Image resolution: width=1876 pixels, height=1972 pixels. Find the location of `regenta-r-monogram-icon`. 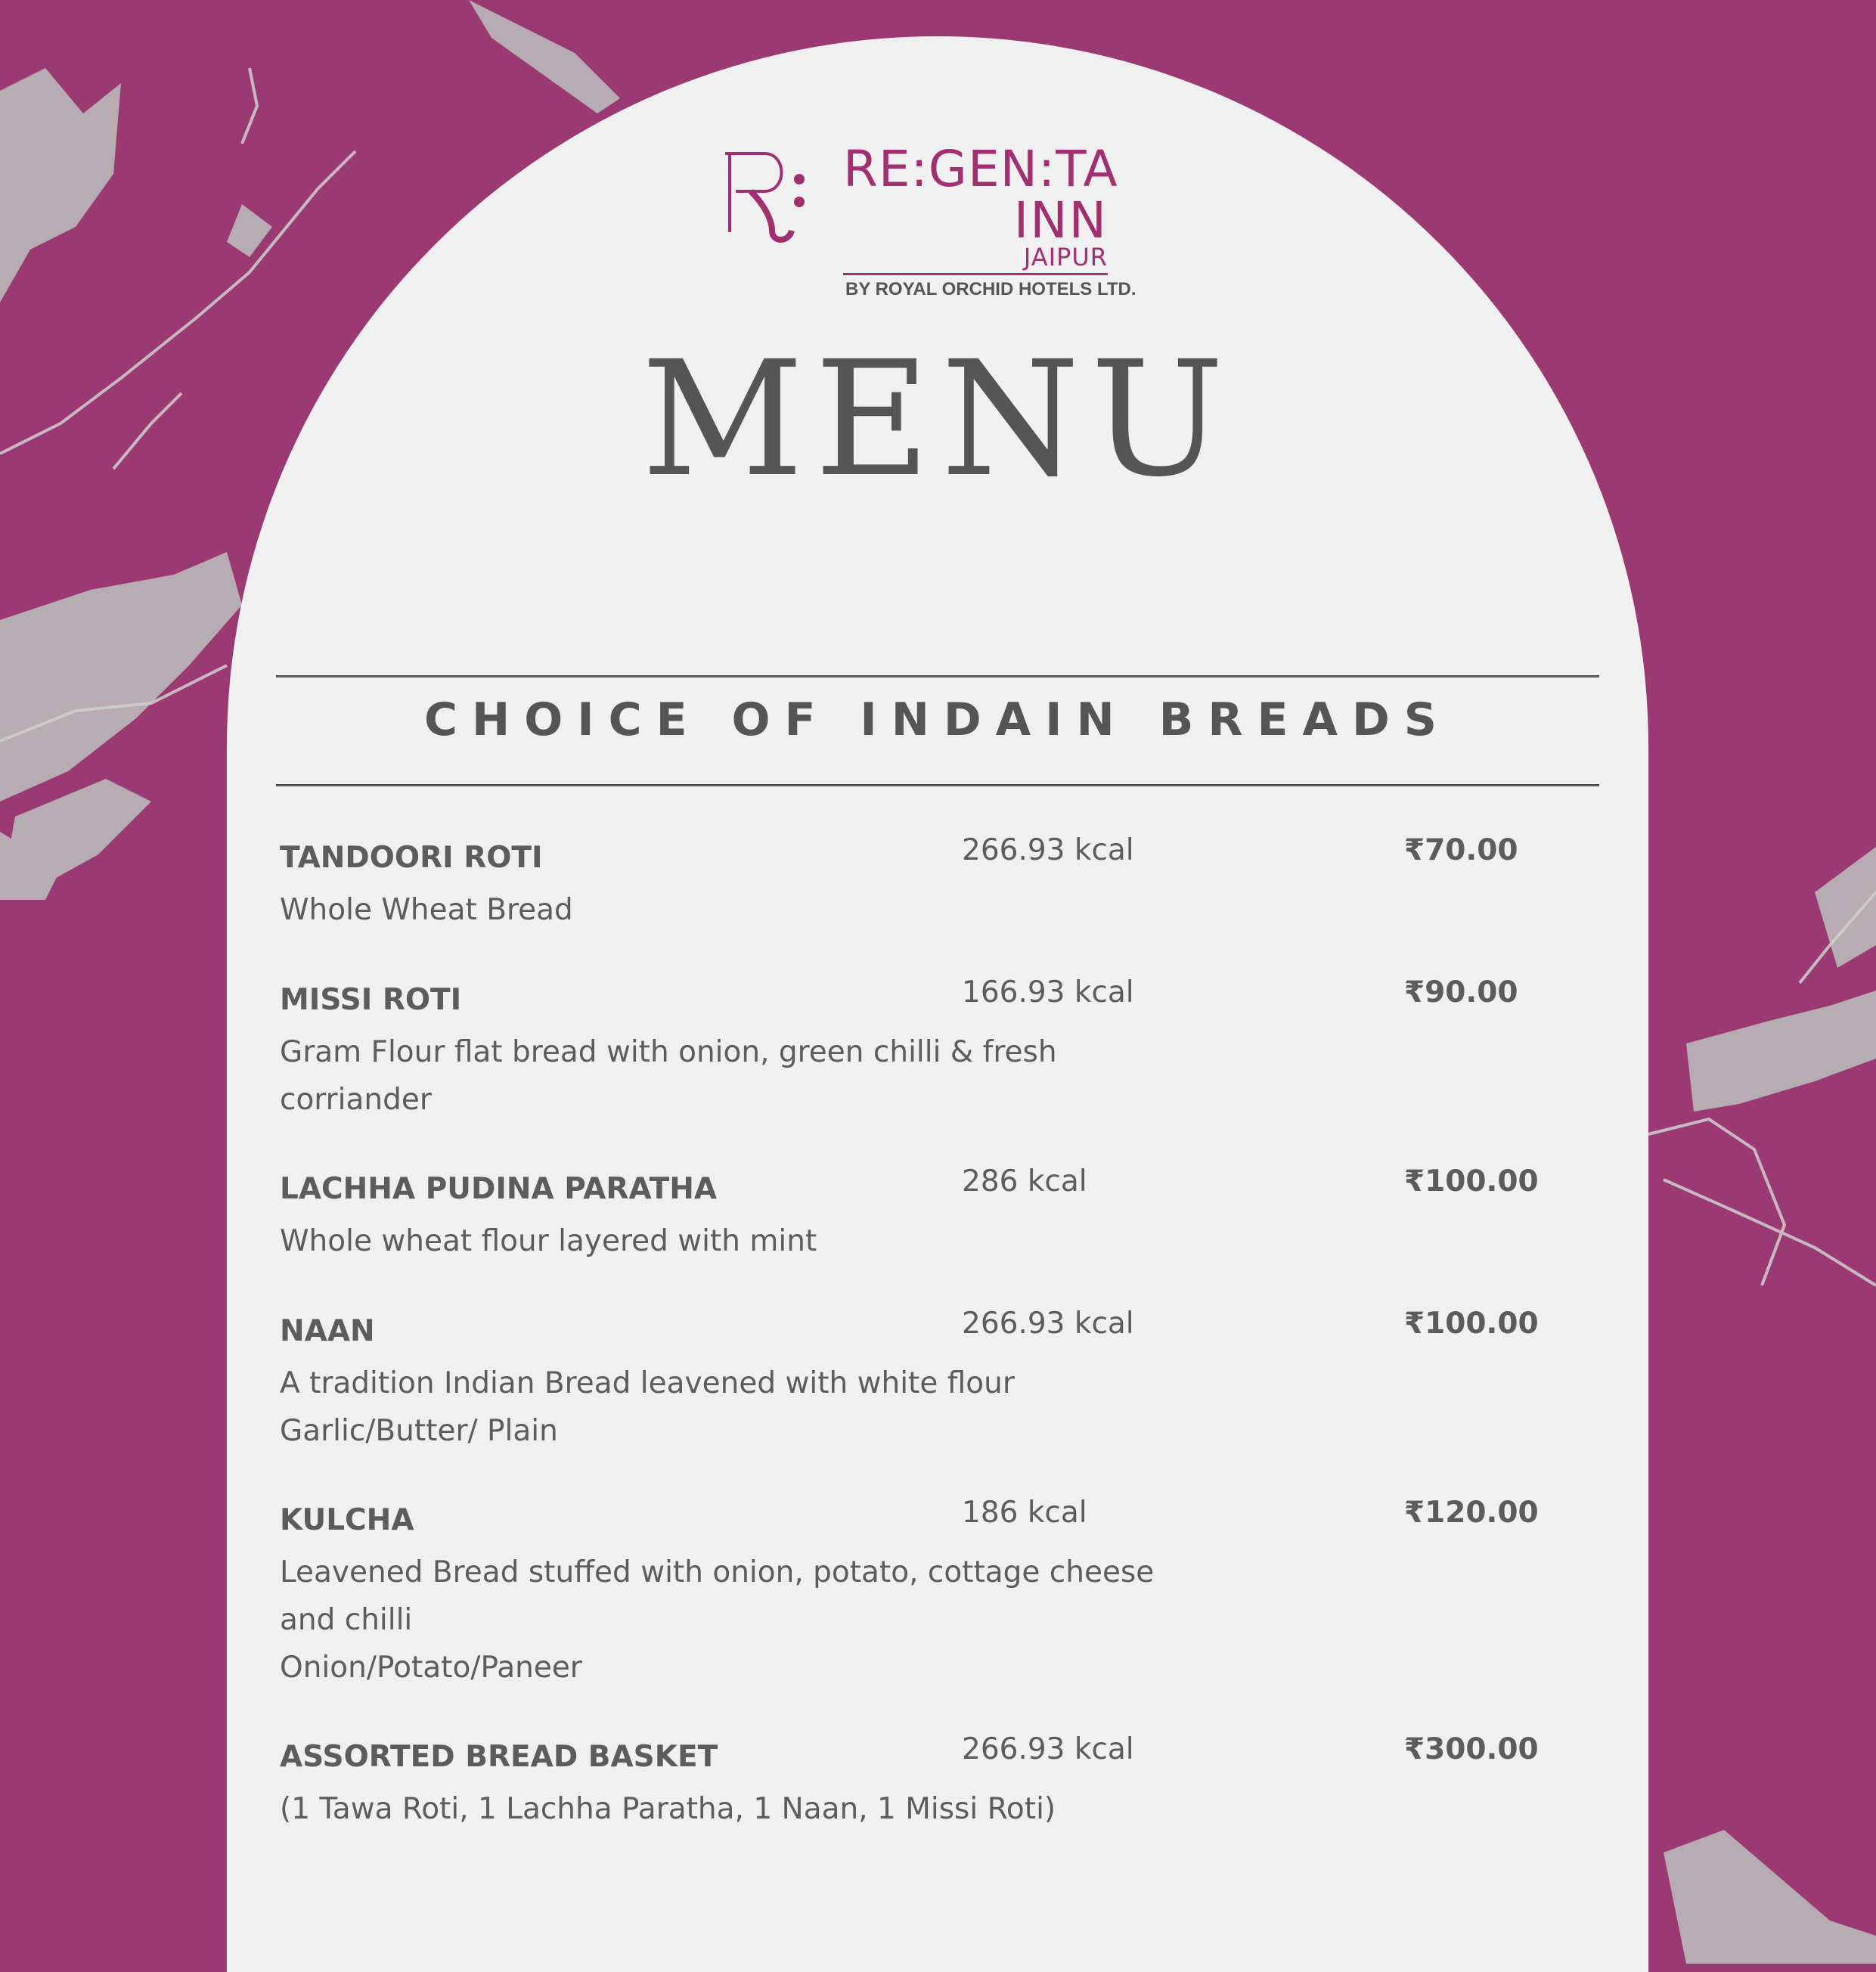

regenta-r-monogram-icon is located at coordinates (765, 197).